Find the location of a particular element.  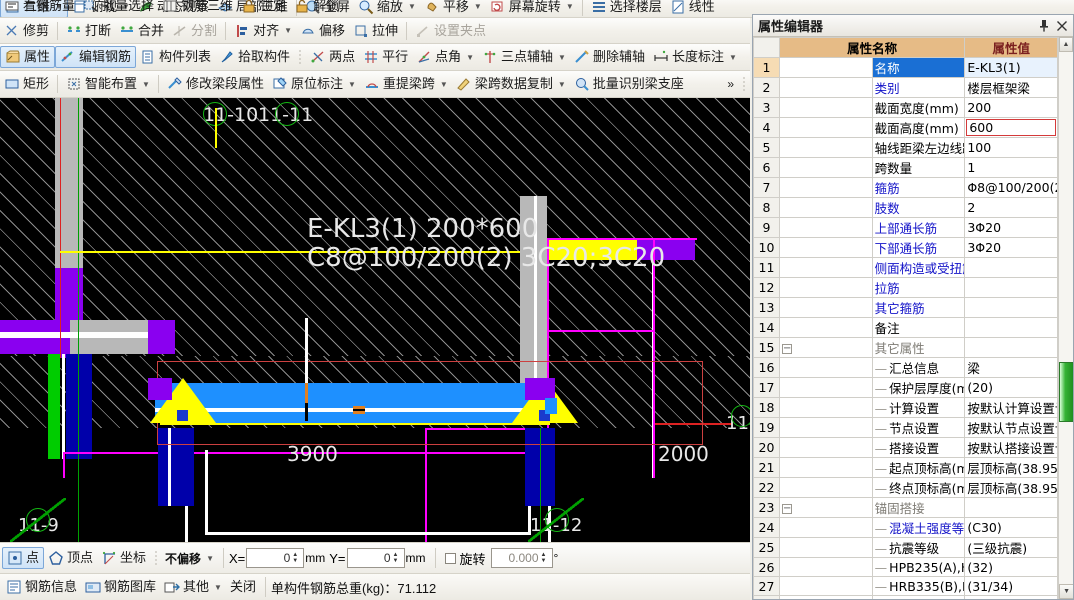

property-name-cell: 名称 is located at coordinates (918, 67).